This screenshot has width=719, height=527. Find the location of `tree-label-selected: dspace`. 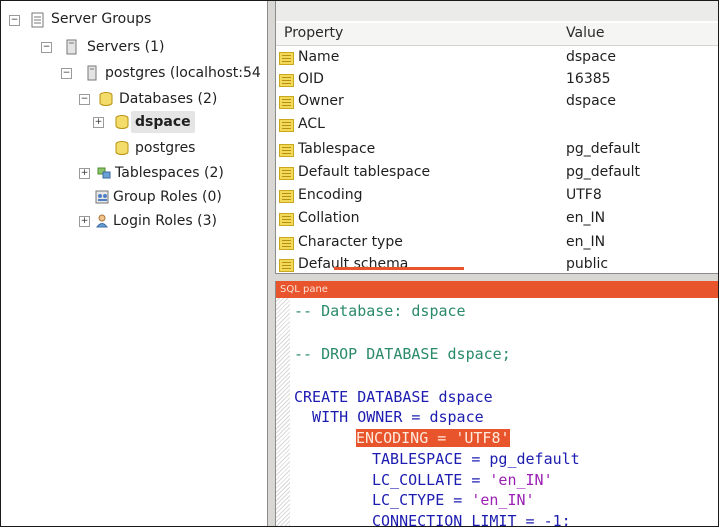

tree-label-selected: dspace is located at coordinates (163, 122).